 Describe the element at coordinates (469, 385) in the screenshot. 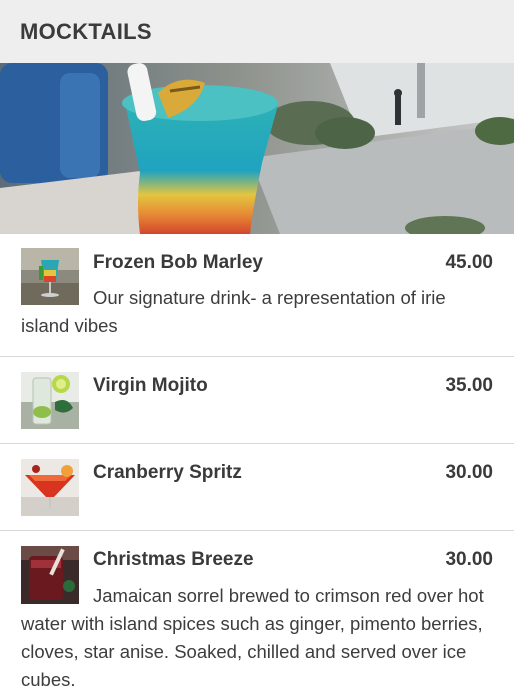

I see `item-price: 35.00` at that location.